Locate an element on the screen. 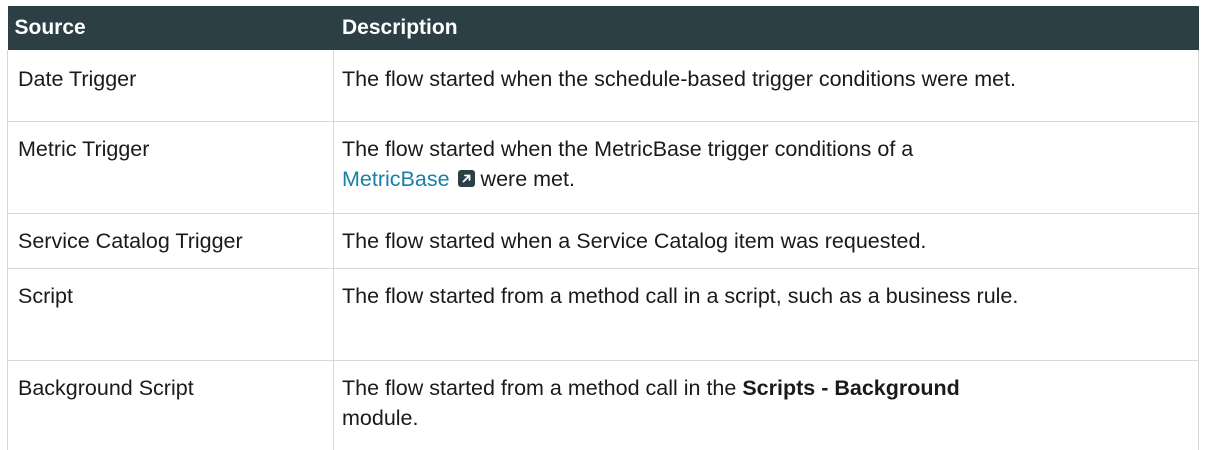  source-cell: Background Script is located at coordinates (170, 405).